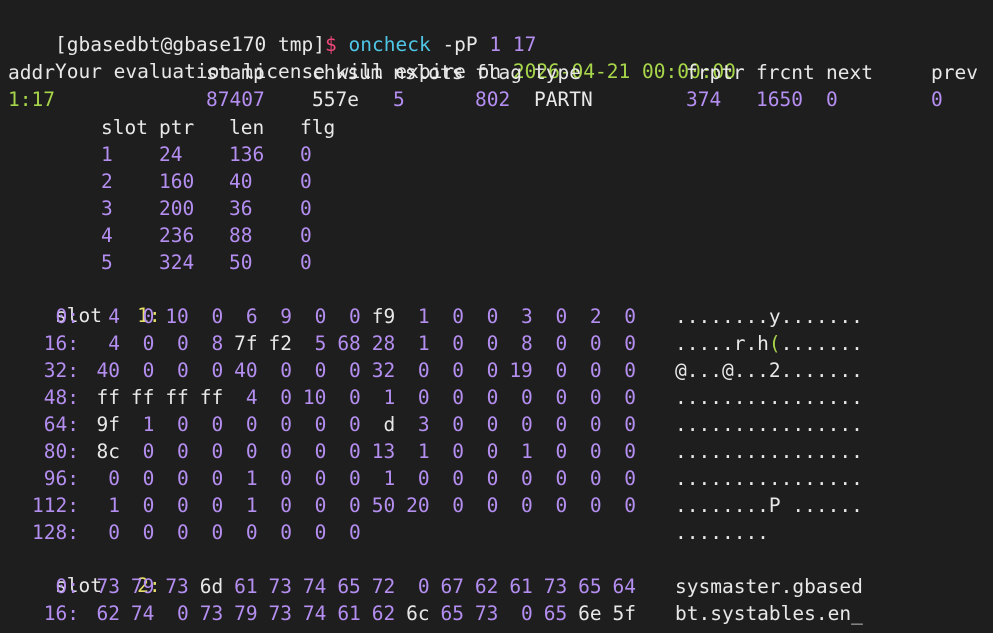  Describe the element at coordinates (779, 99) in the screenshot. I see `value-frcnt: 1650` at that location.